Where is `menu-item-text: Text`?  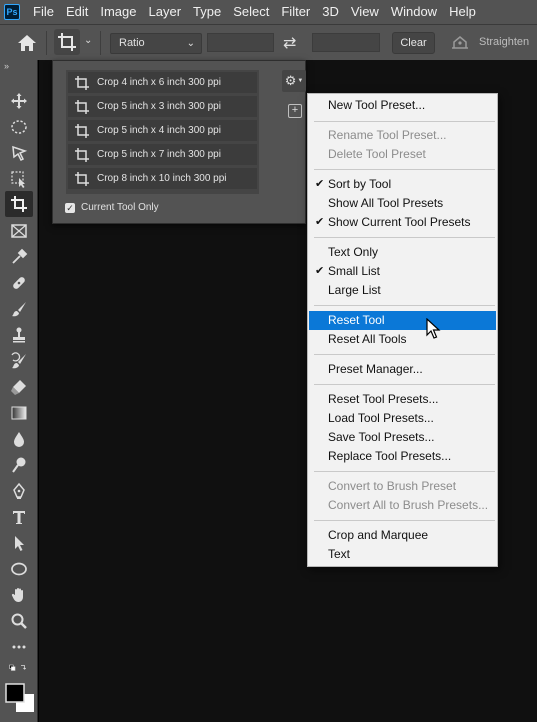 menu-item-text: Text is located at coordinates (402, 554).